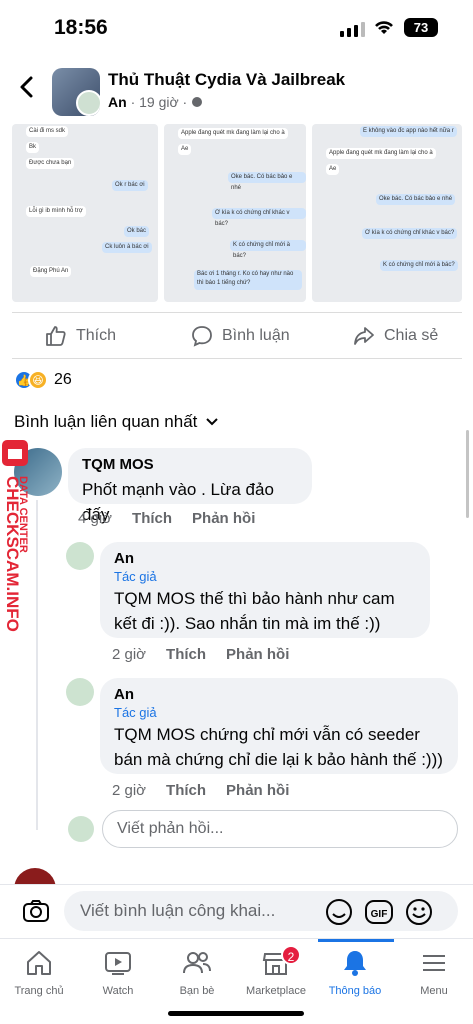 This screenshot has width=473, height=1024. What do you see at coordinates (39, 991) in the screenshot?
I see `tab-label: Trang chủ` at bounding box center [39, 991].